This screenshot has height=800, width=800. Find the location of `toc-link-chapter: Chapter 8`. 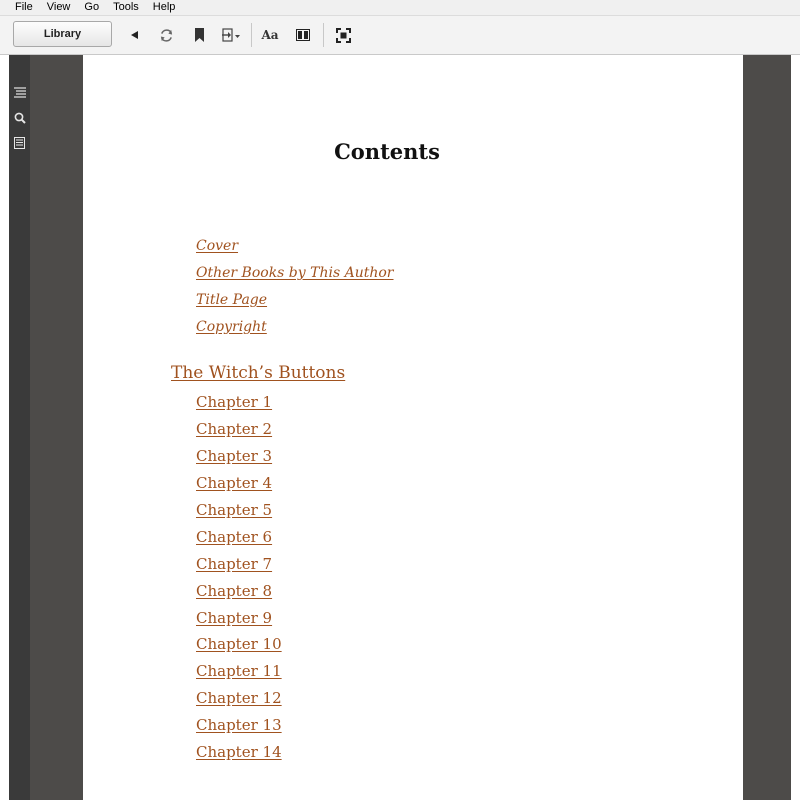

toc-link-chapter: Chapter 8 is located at coordinates (234, 591).